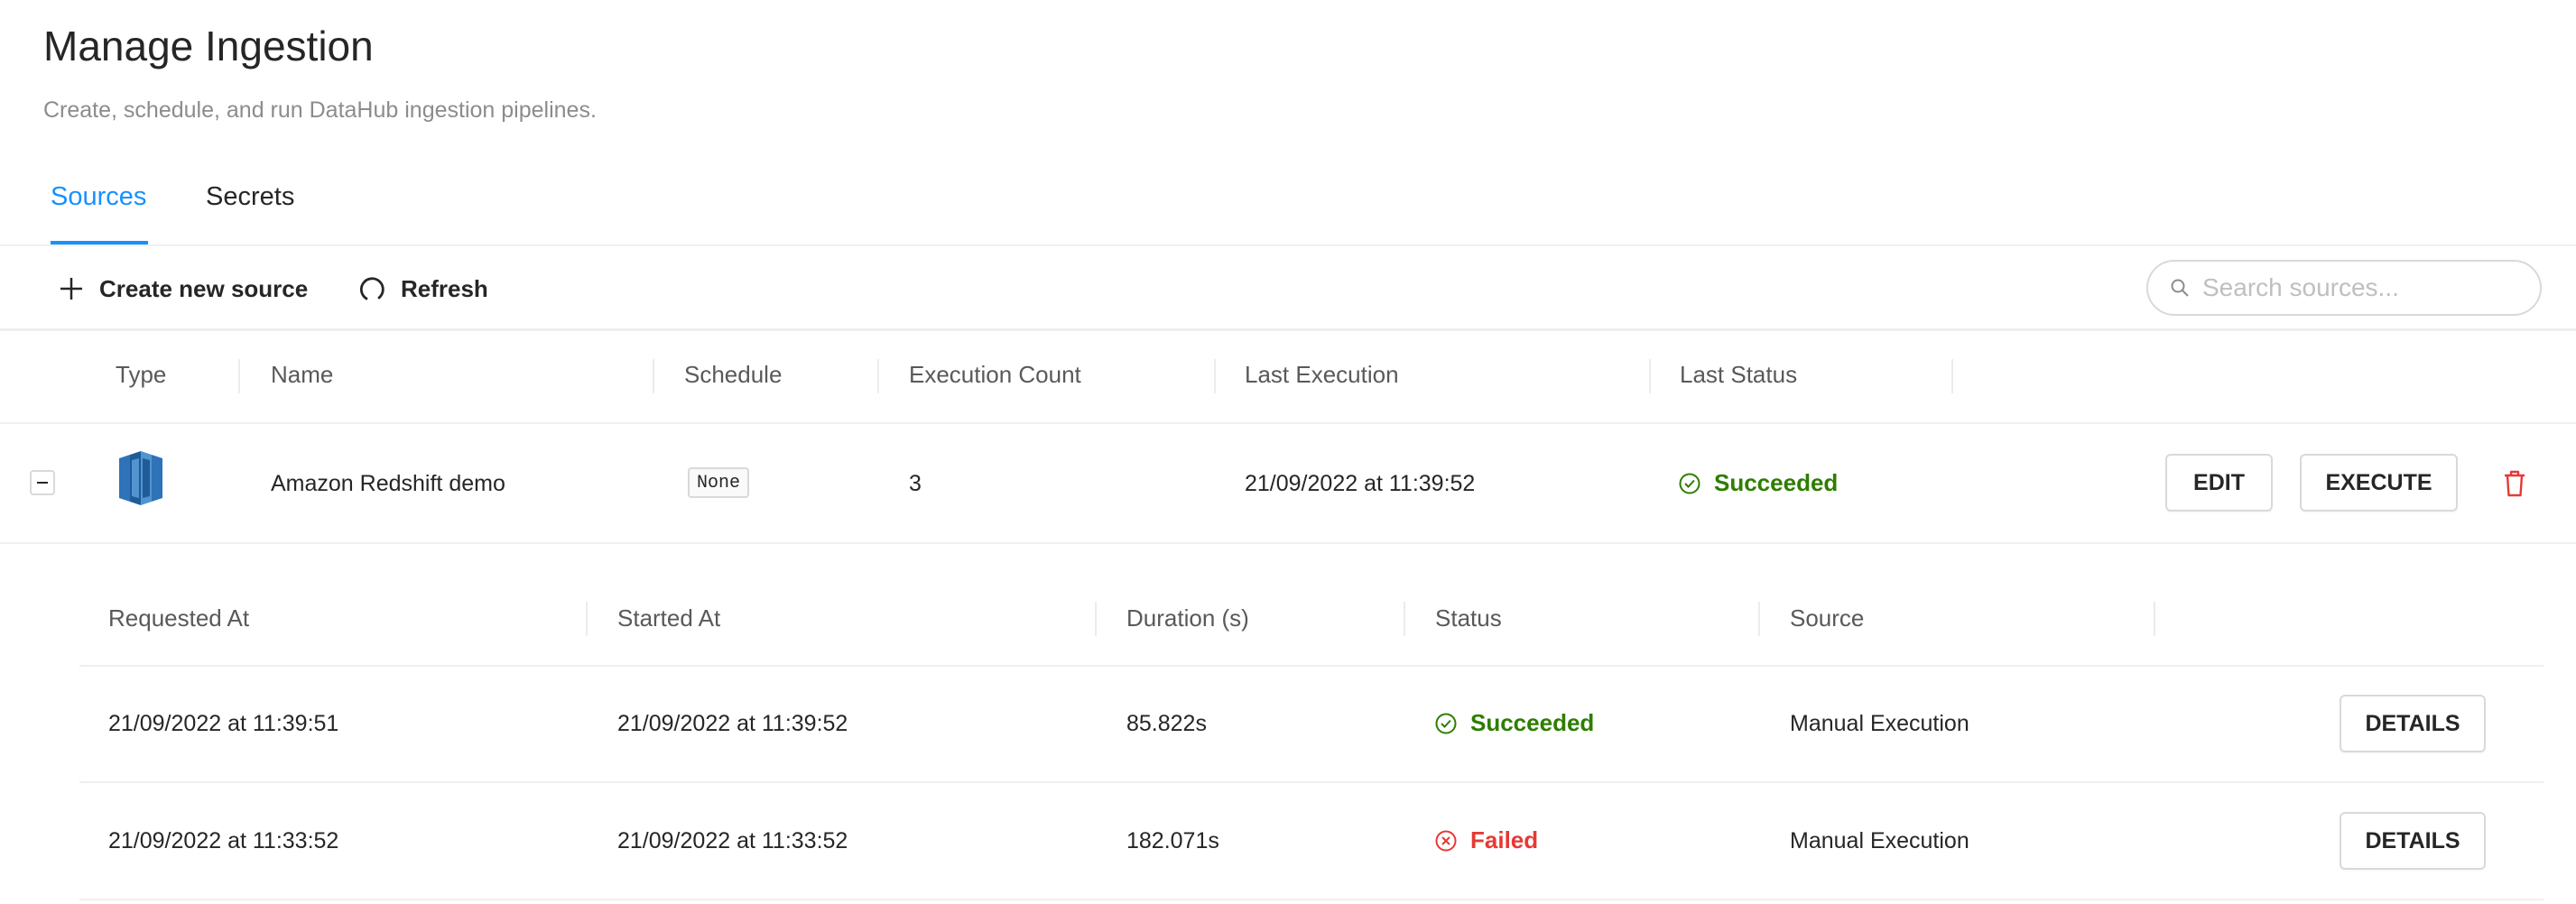  Describe the element at coordinates (99, 197) in the screenshot. I see `tab-sources: Sources` at that location.